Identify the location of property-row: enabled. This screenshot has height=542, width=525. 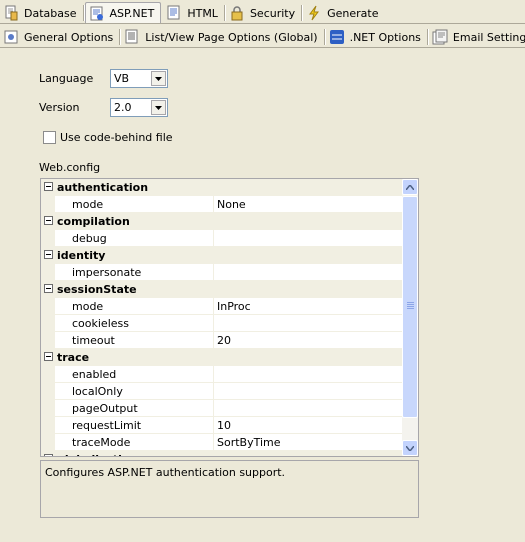
(222, 374).